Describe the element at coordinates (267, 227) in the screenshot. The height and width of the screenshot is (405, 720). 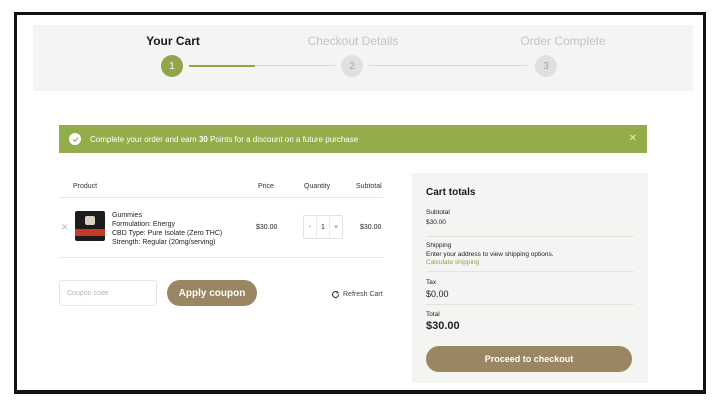
I see `item-price: $30.00` at that location.